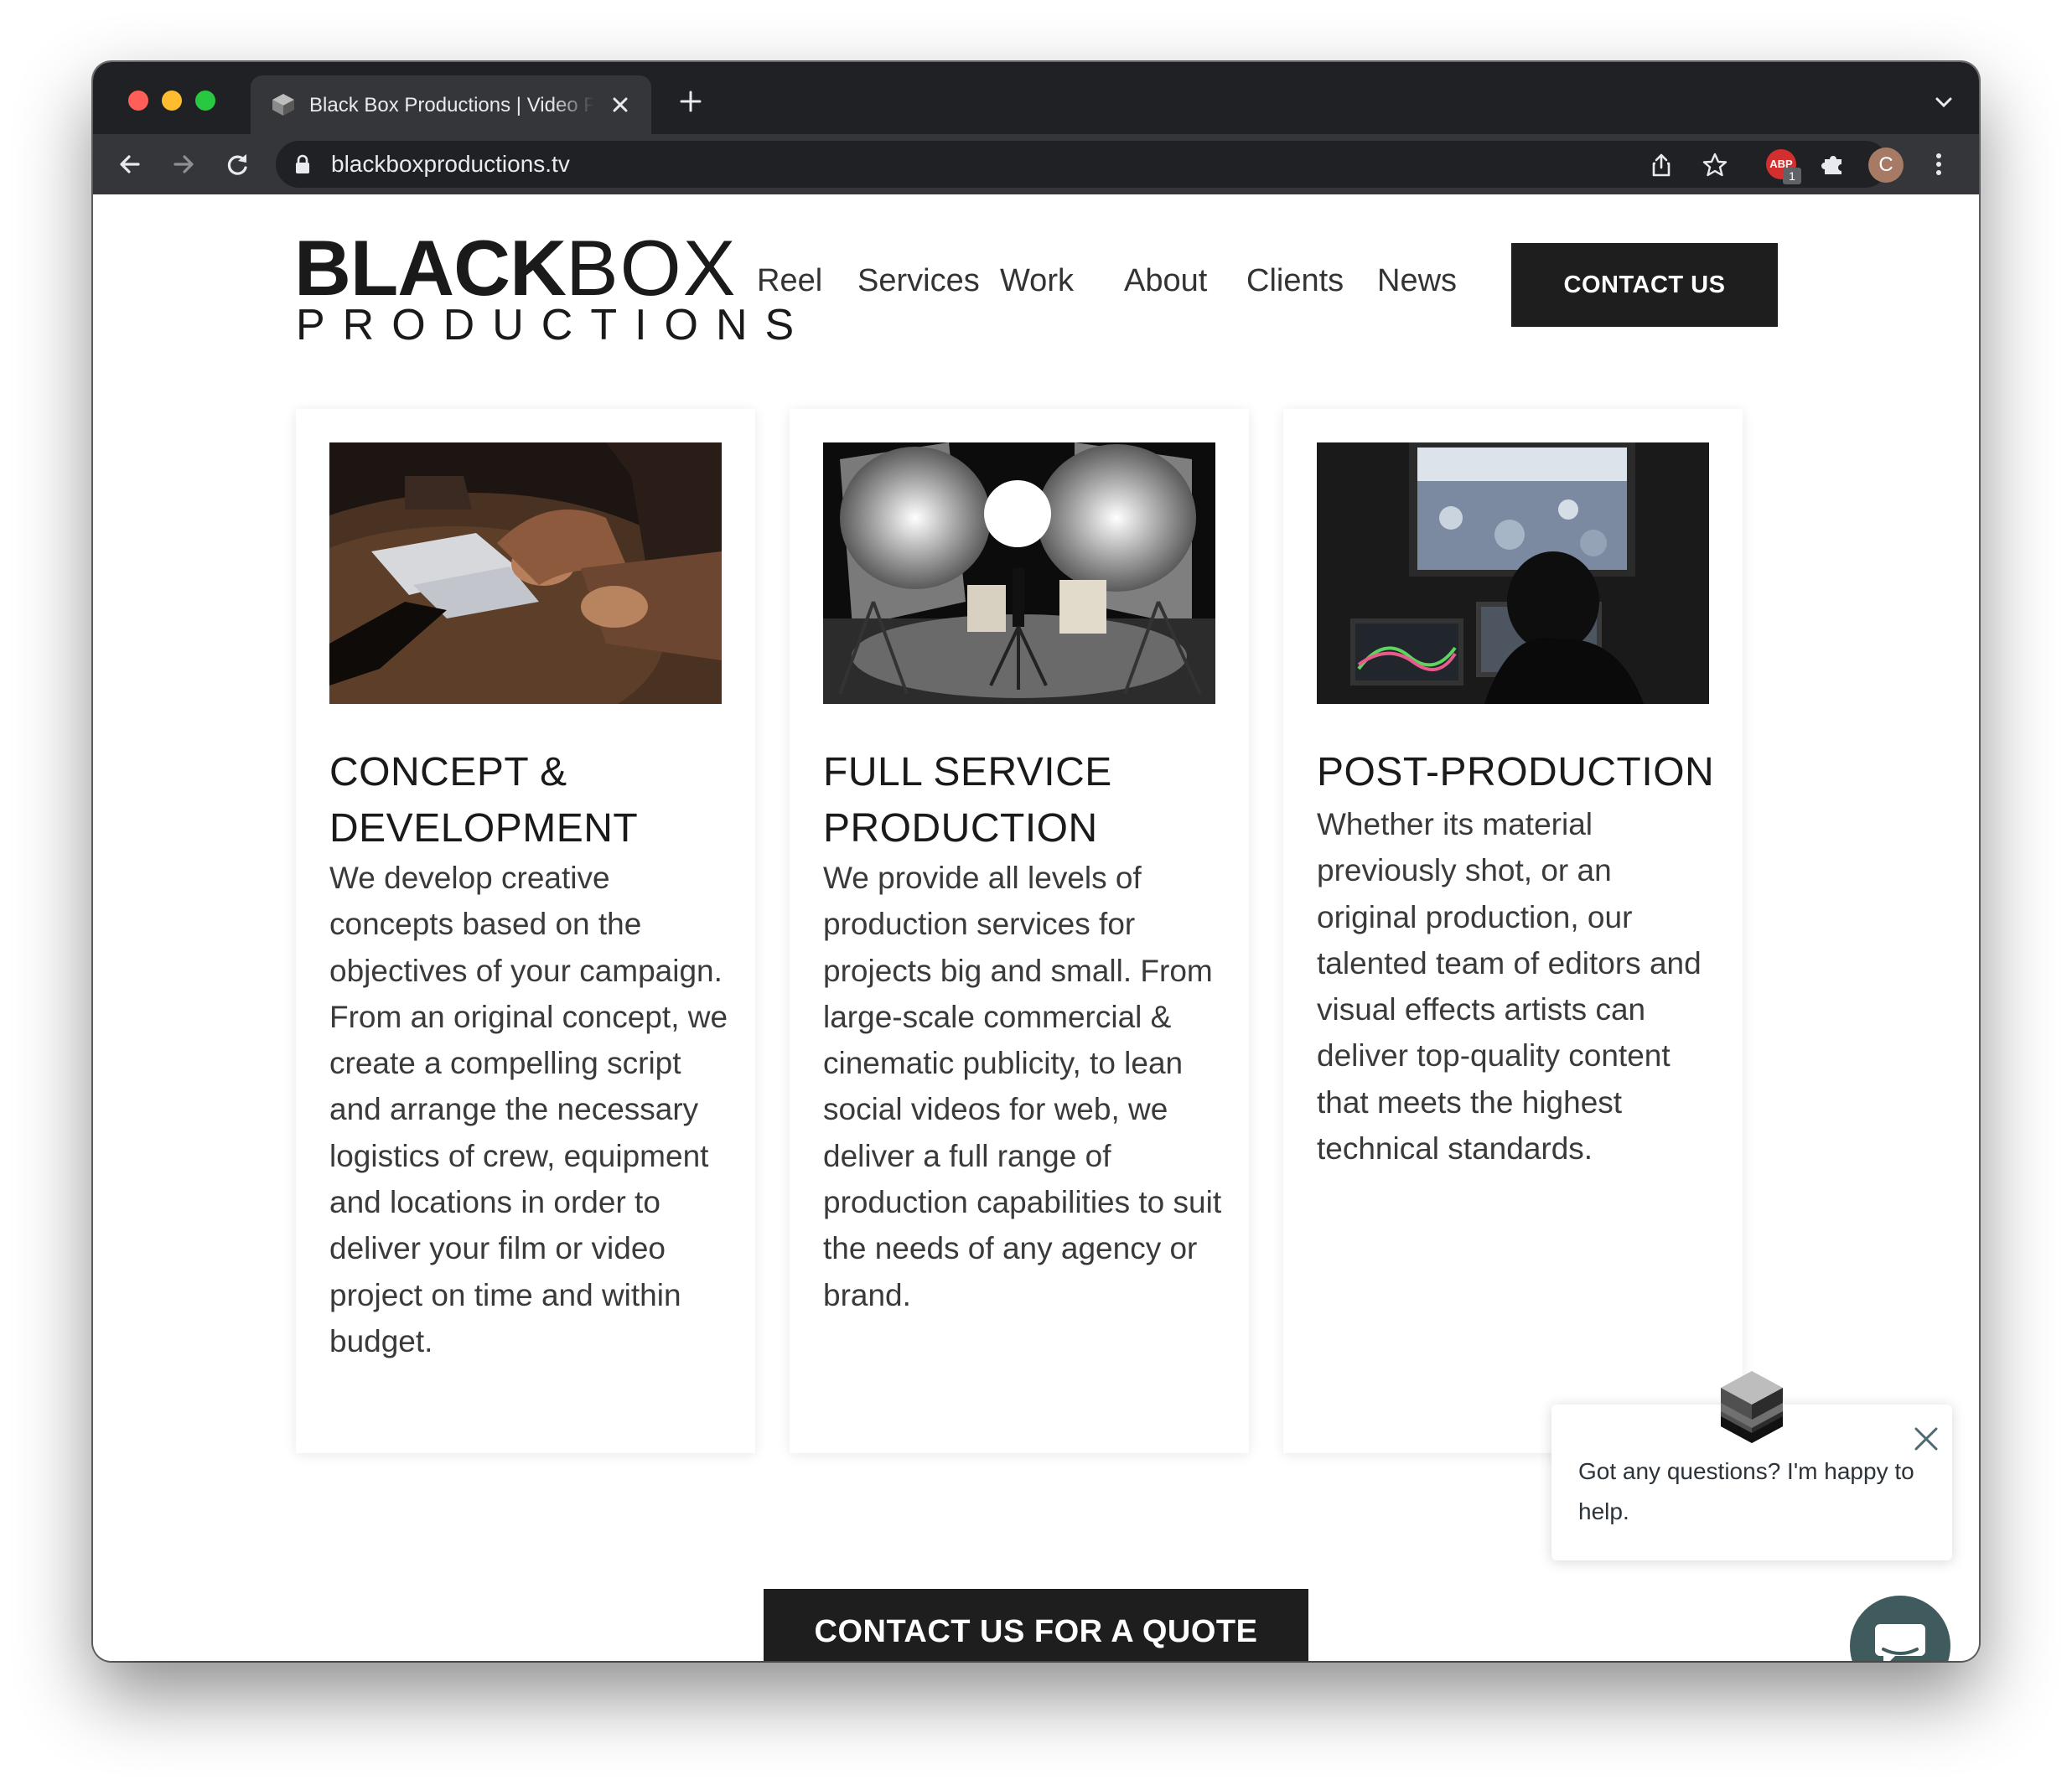  I want to click on chevron-down-icon, so click(1944, 102).